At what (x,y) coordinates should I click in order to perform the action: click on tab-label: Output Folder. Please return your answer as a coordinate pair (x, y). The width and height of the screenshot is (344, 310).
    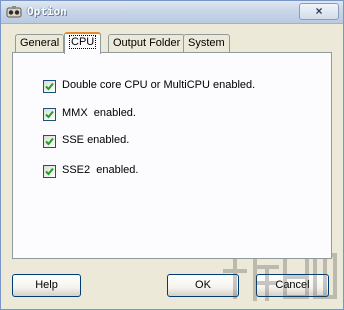
    Looking at the image, I should click on (147, 43).